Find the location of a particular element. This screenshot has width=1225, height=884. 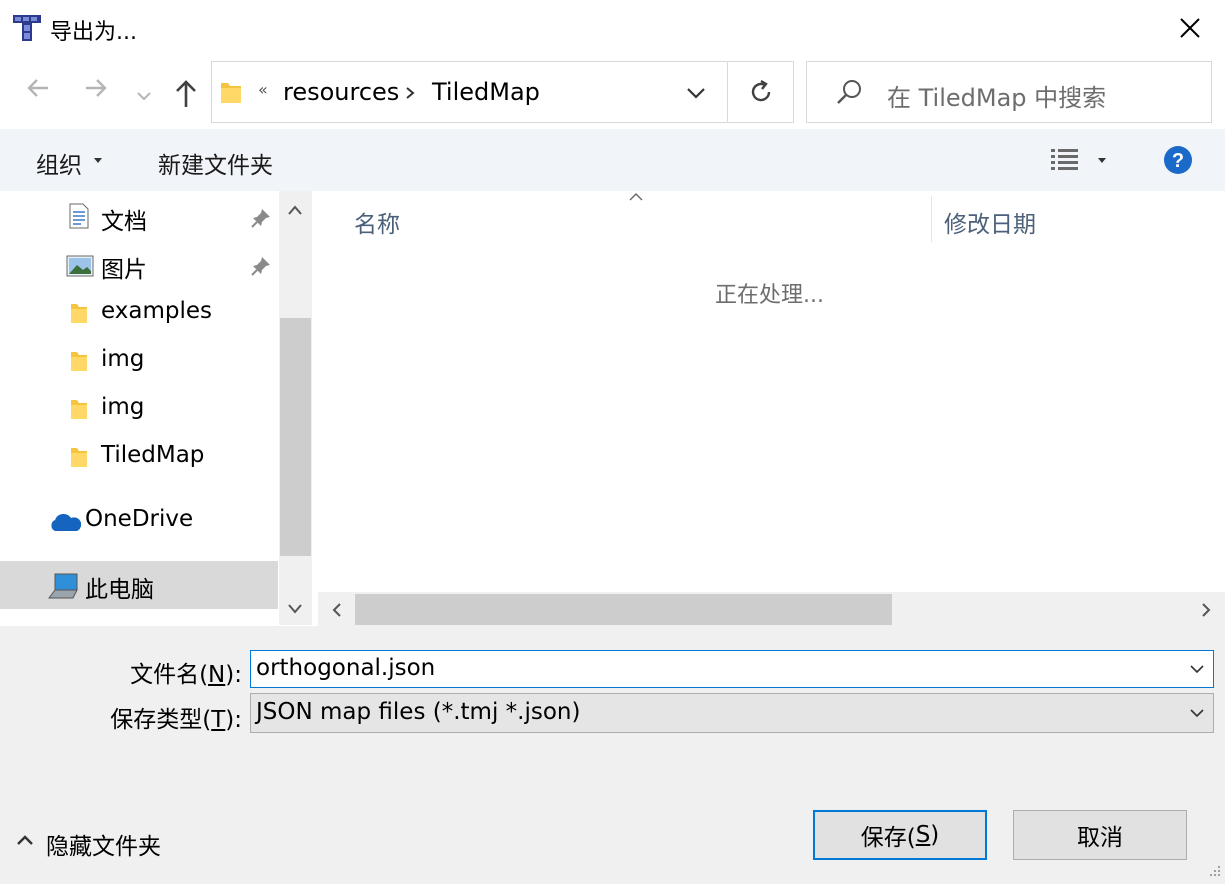

search-box: 在 TiledMap 中搜索 is located at coordinates (1009, 92).